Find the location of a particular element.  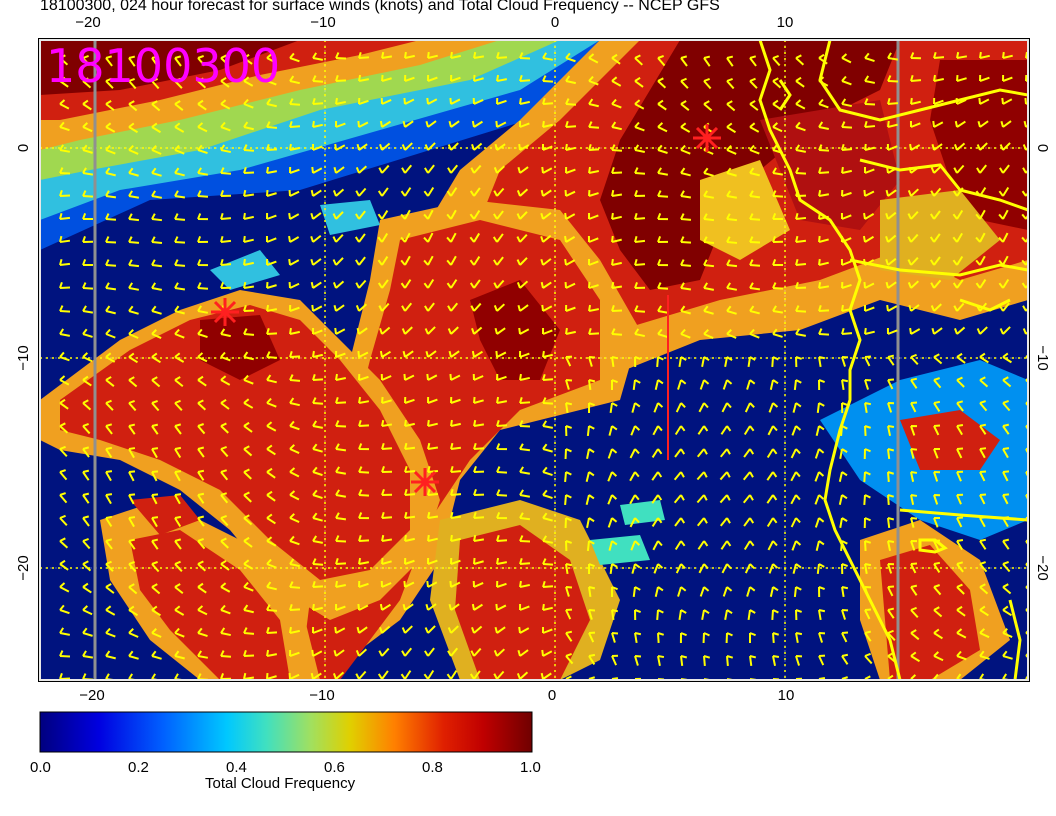

marker-northeast is located at coordinates (707, 138).